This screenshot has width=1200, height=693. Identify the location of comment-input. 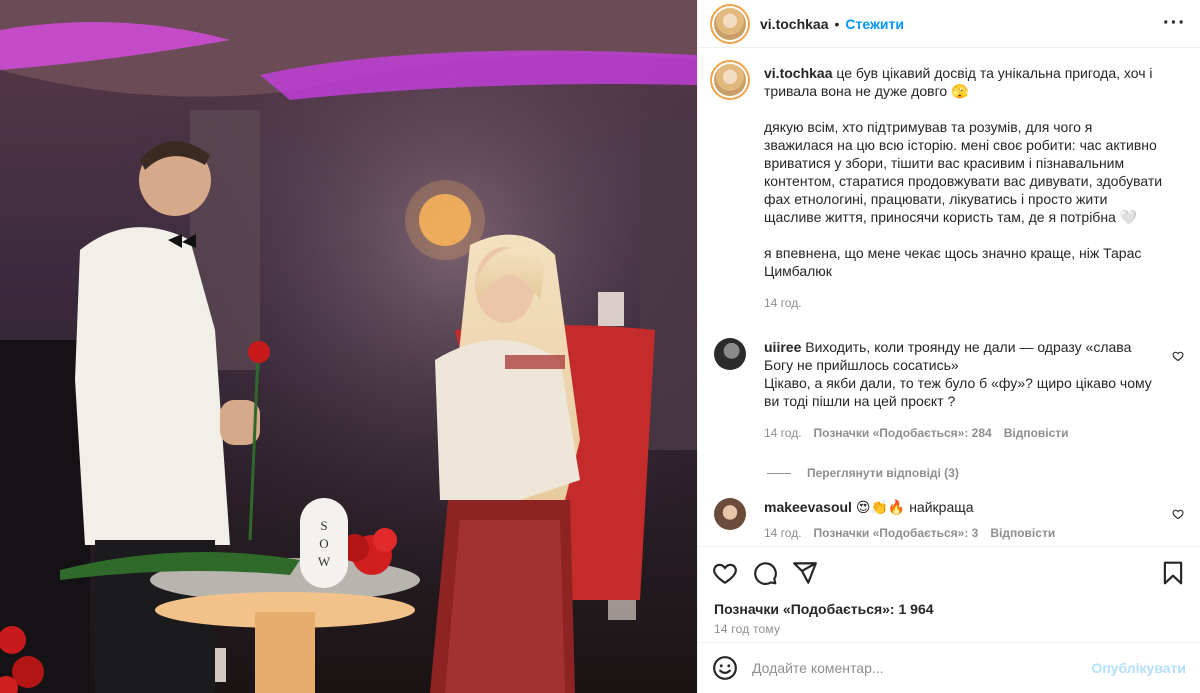
(922, 668).